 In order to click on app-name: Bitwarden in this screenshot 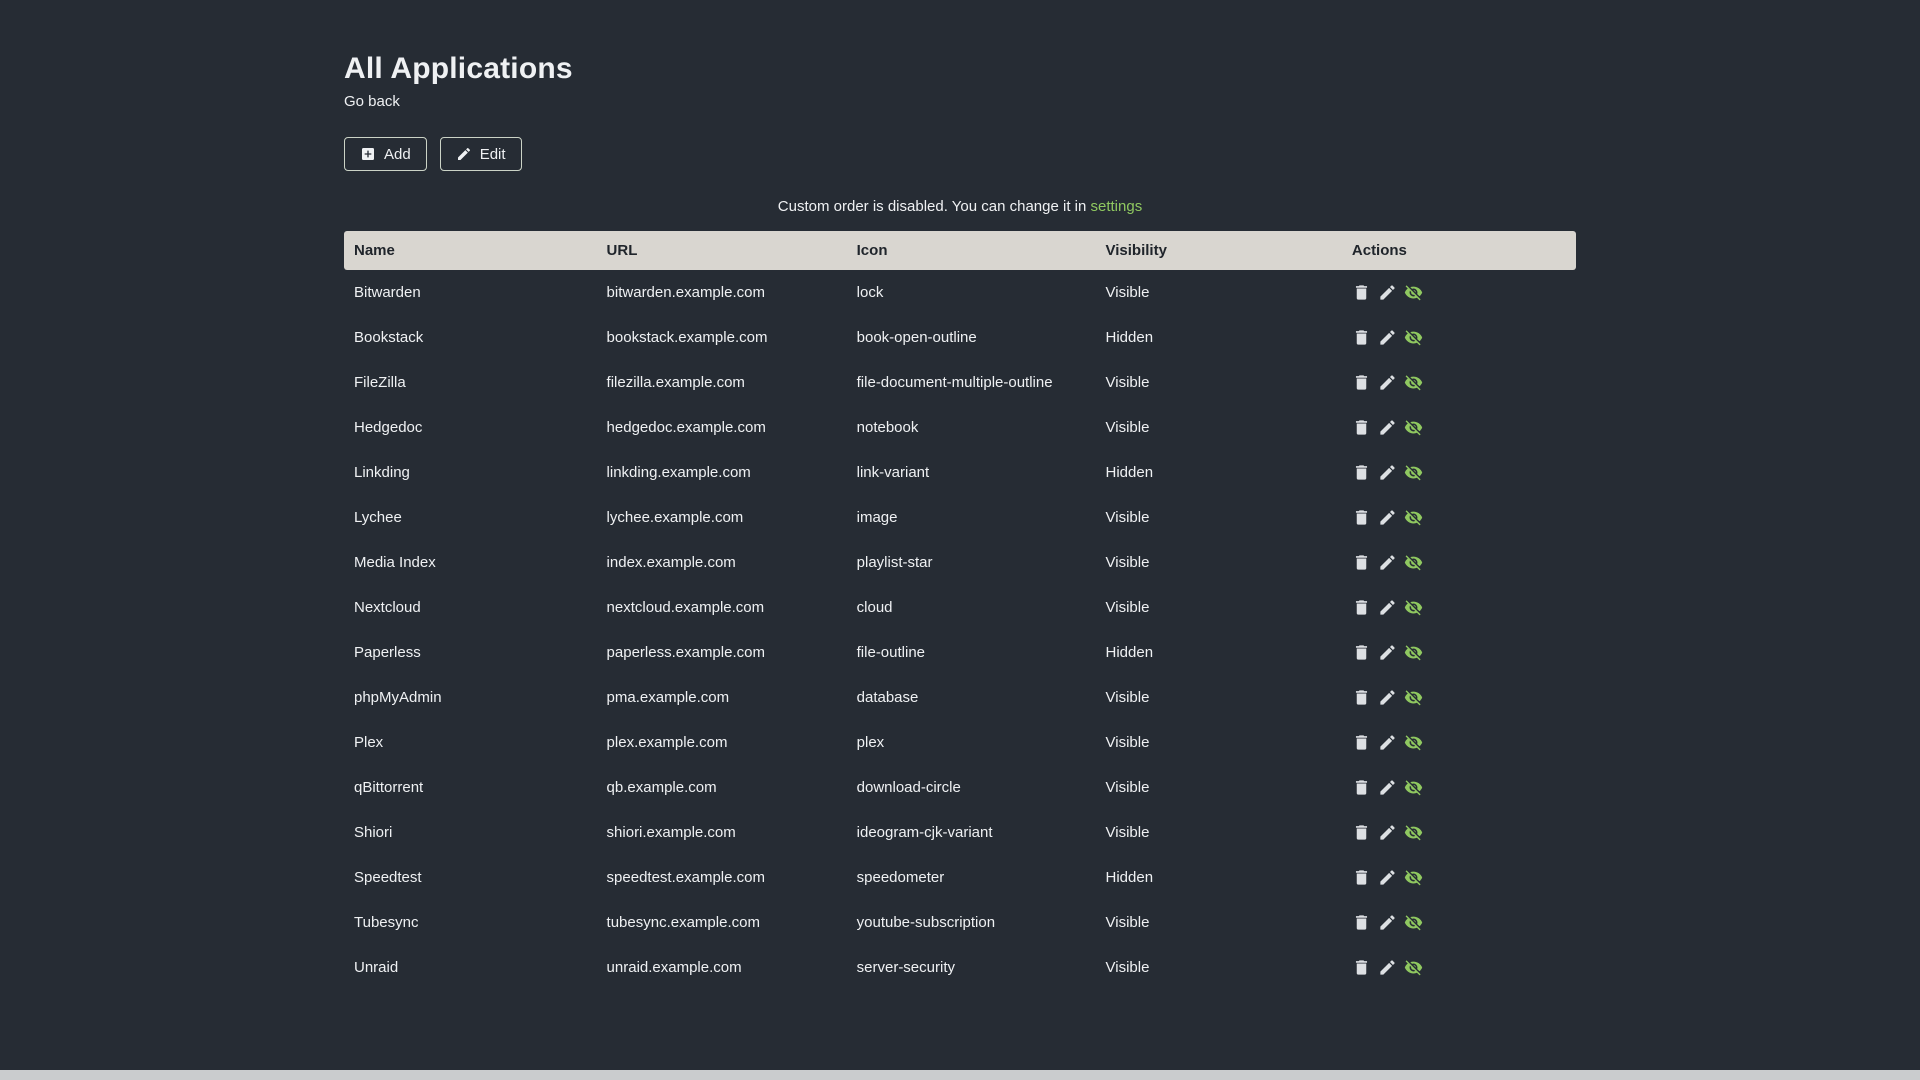, I will do `click(387, 292)`.